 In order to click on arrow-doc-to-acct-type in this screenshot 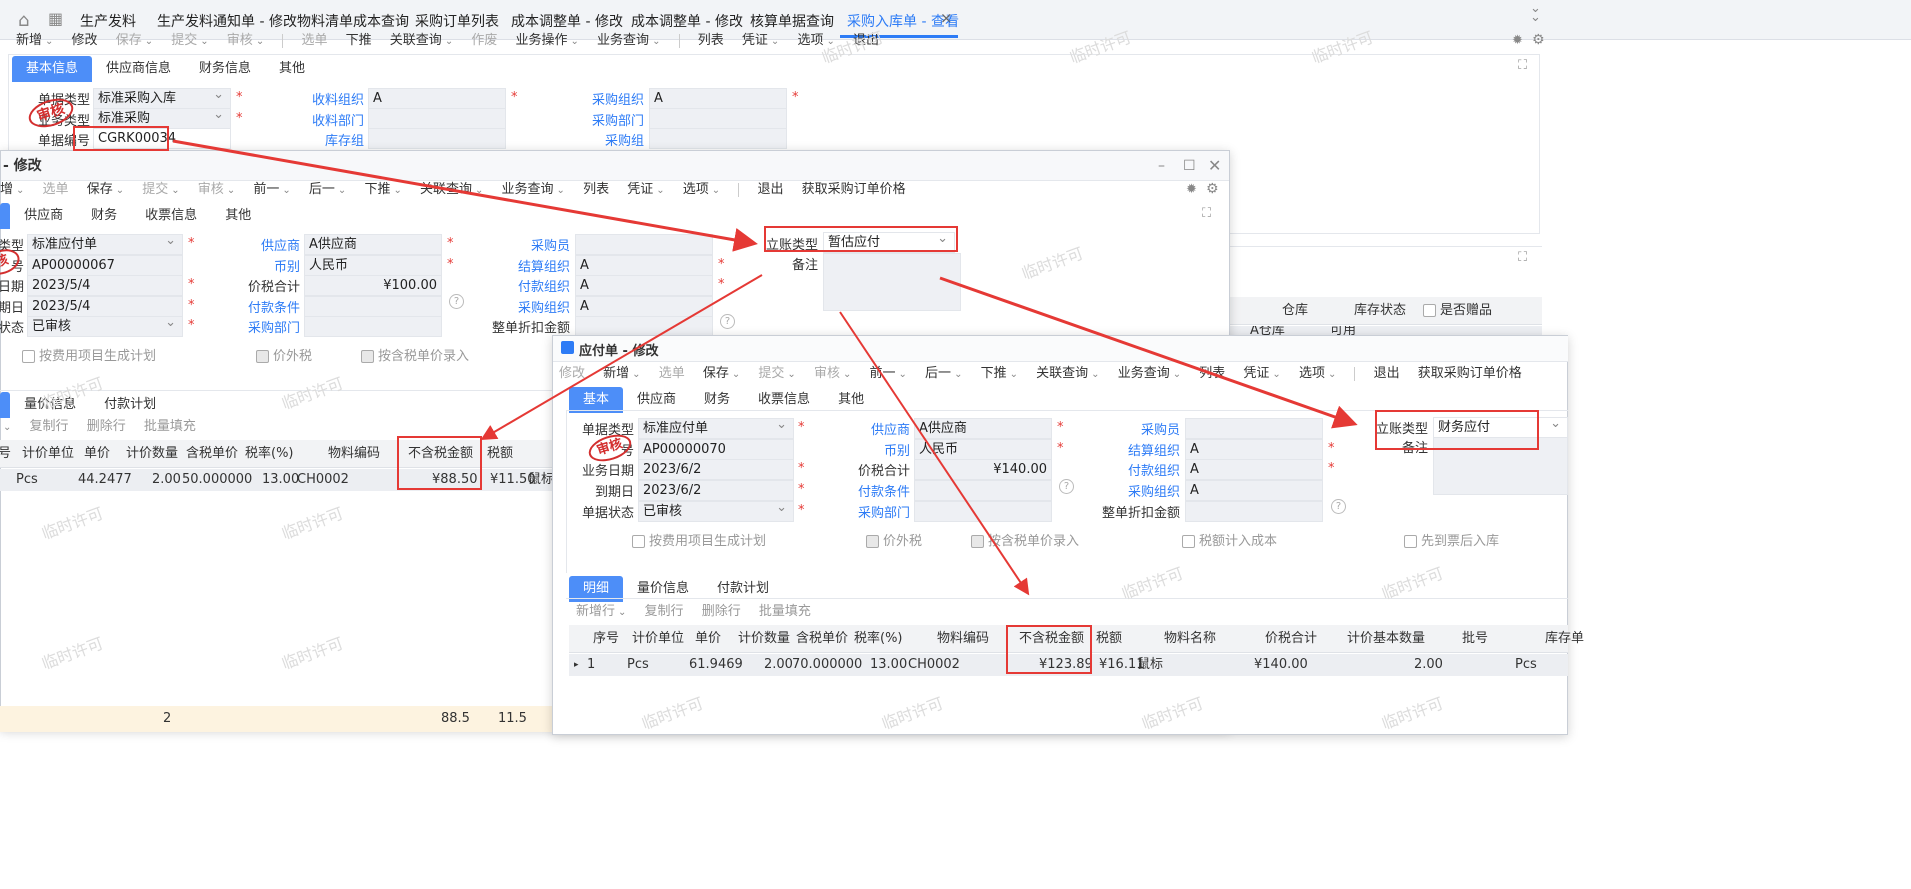, I will do `click(465, 195)`.